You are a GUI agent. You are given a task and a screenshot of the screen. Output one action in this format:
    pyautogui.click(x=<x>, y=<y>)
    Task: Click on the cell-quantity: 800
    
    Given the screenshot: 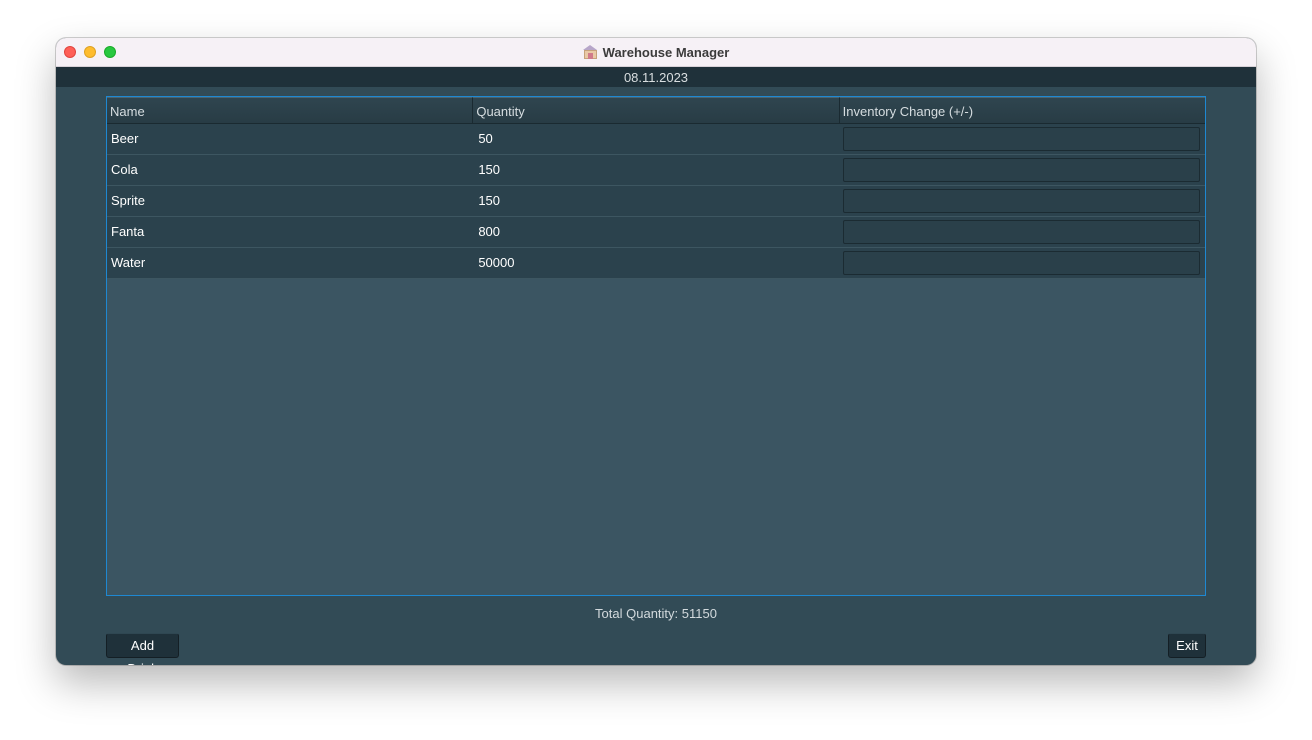 What is the action you would take?
    pyautogui.click(x=489, y=231)
    